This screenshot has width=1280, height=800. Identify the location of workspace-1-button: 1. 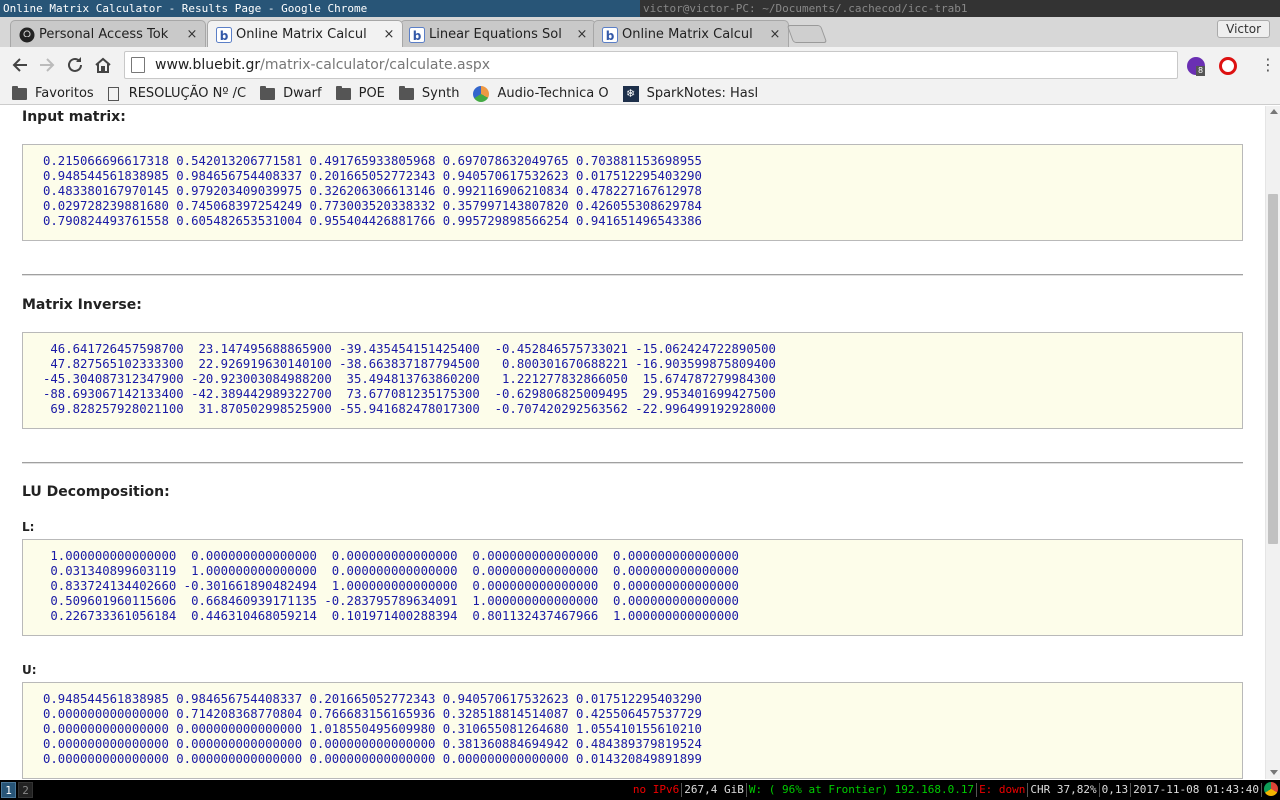
(8, 790).